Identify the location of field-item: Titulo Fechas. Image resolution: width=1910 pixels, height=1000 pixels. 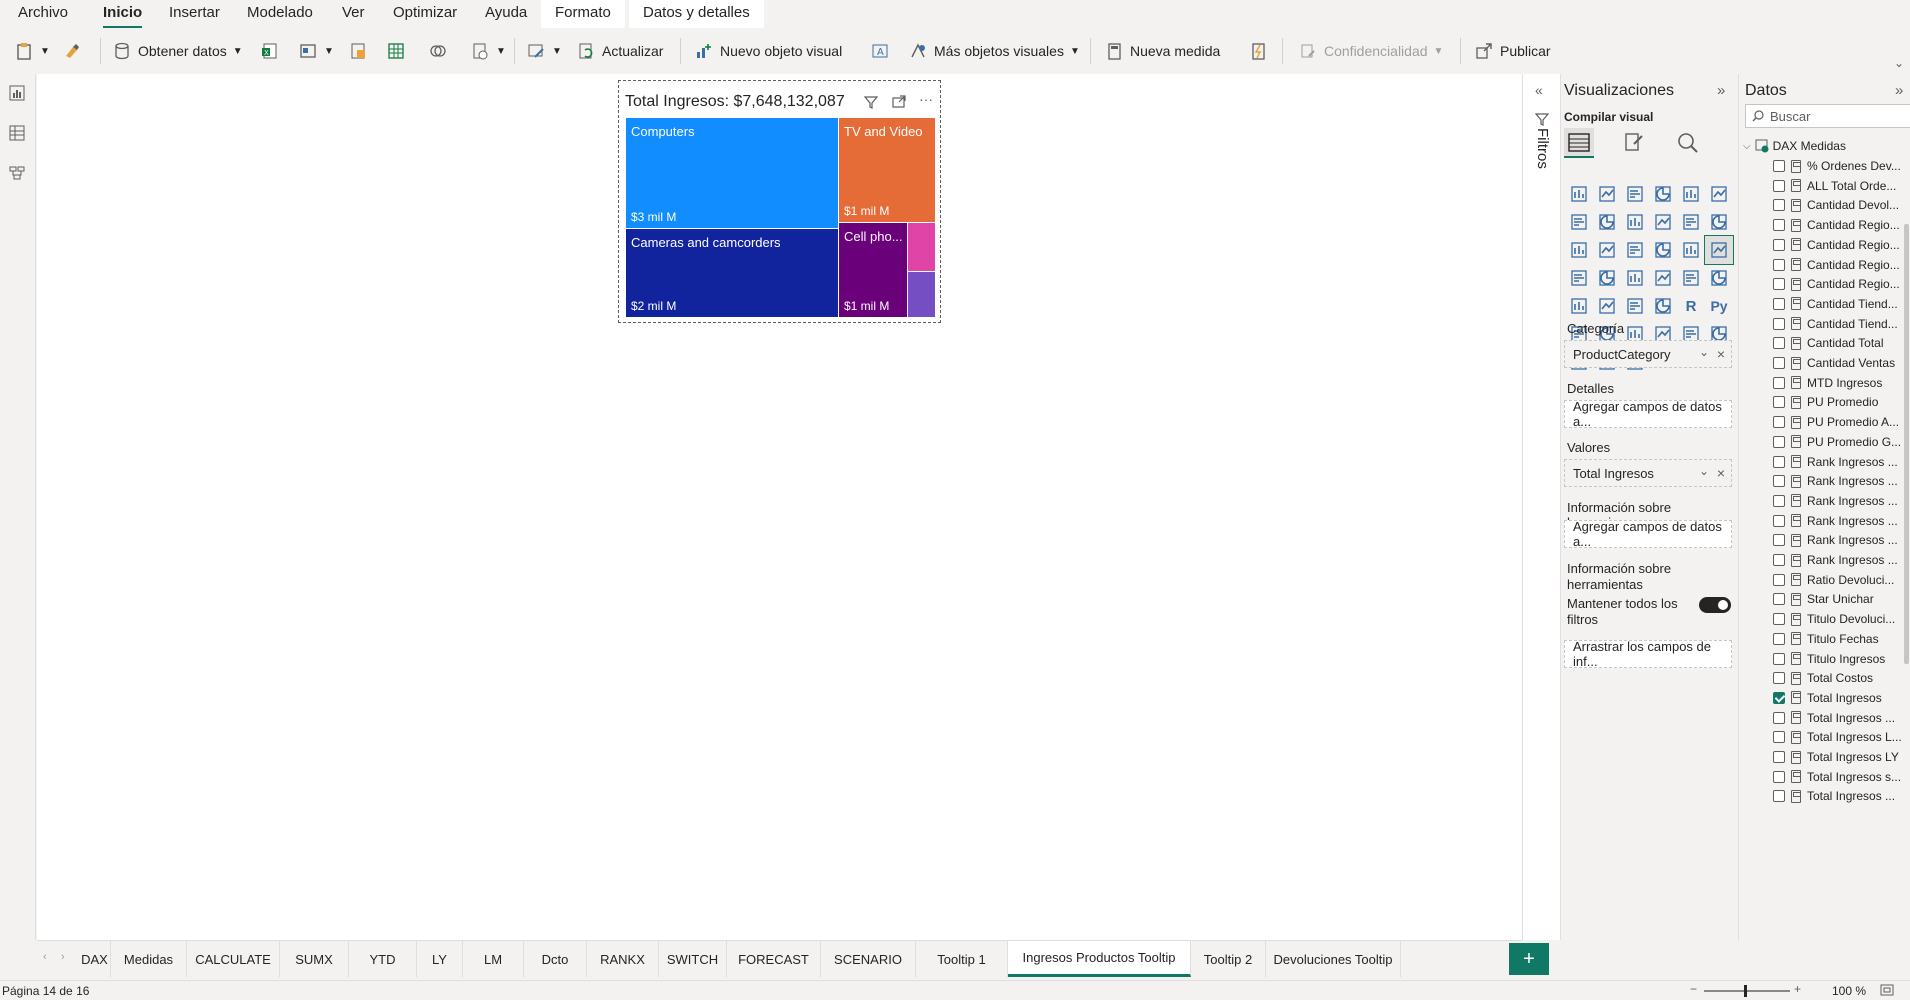
(1839, 639).